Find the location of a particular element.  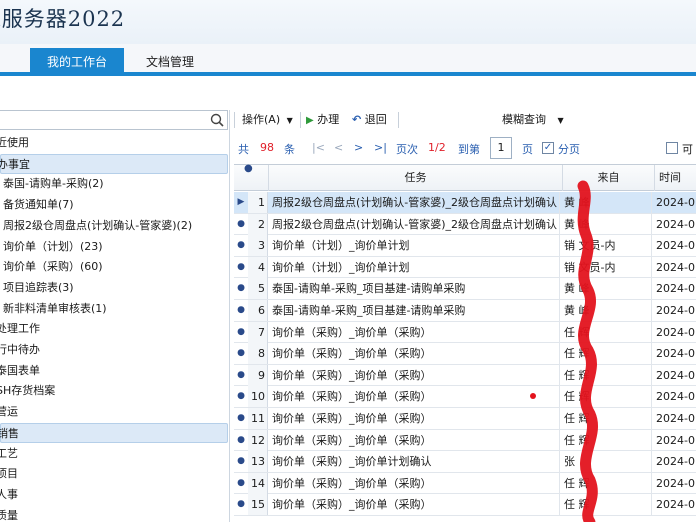

sidebar-tree-item: 质量 is located at coordinates (114, 514).